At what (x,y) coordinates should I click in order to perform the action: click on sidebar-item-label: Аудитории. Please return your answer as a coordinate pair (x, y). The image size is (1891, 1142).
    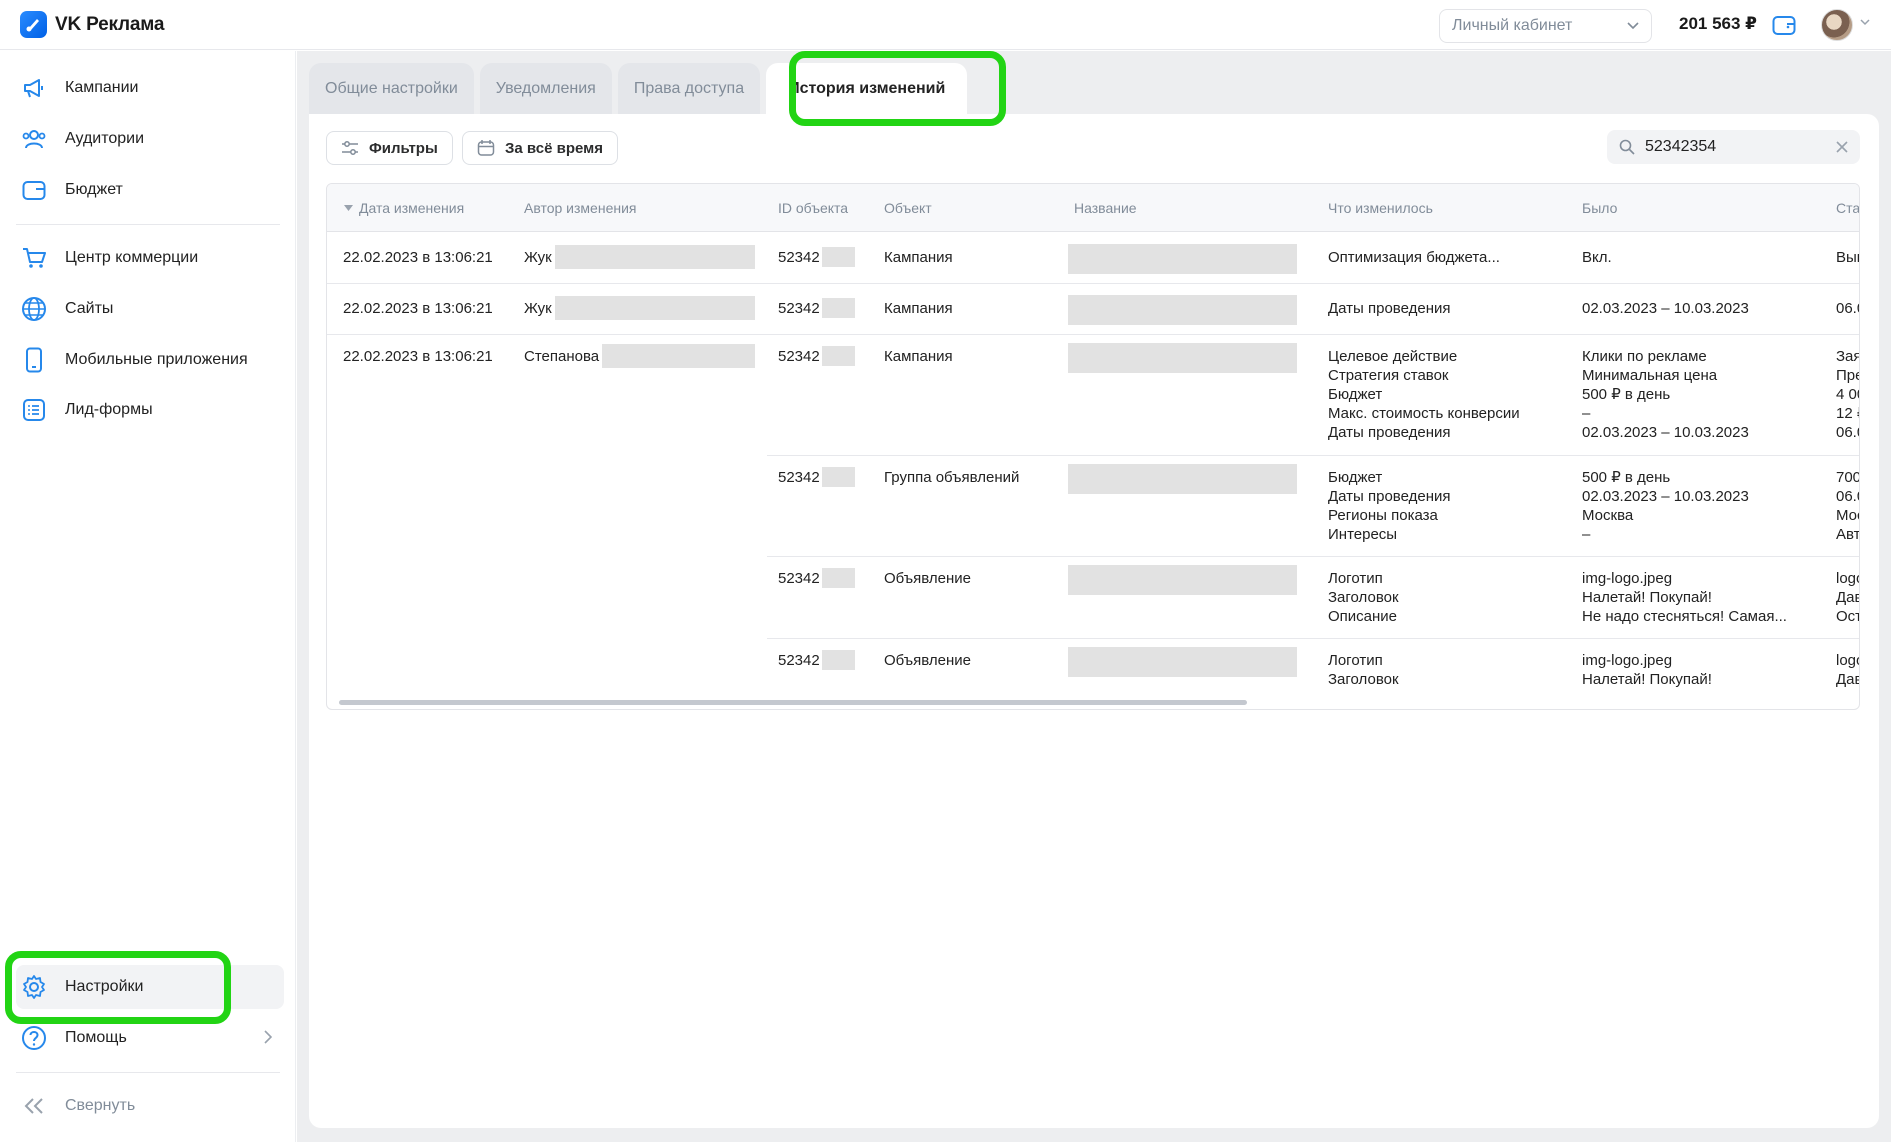
    Looking at the image, I should click on (105, 138).